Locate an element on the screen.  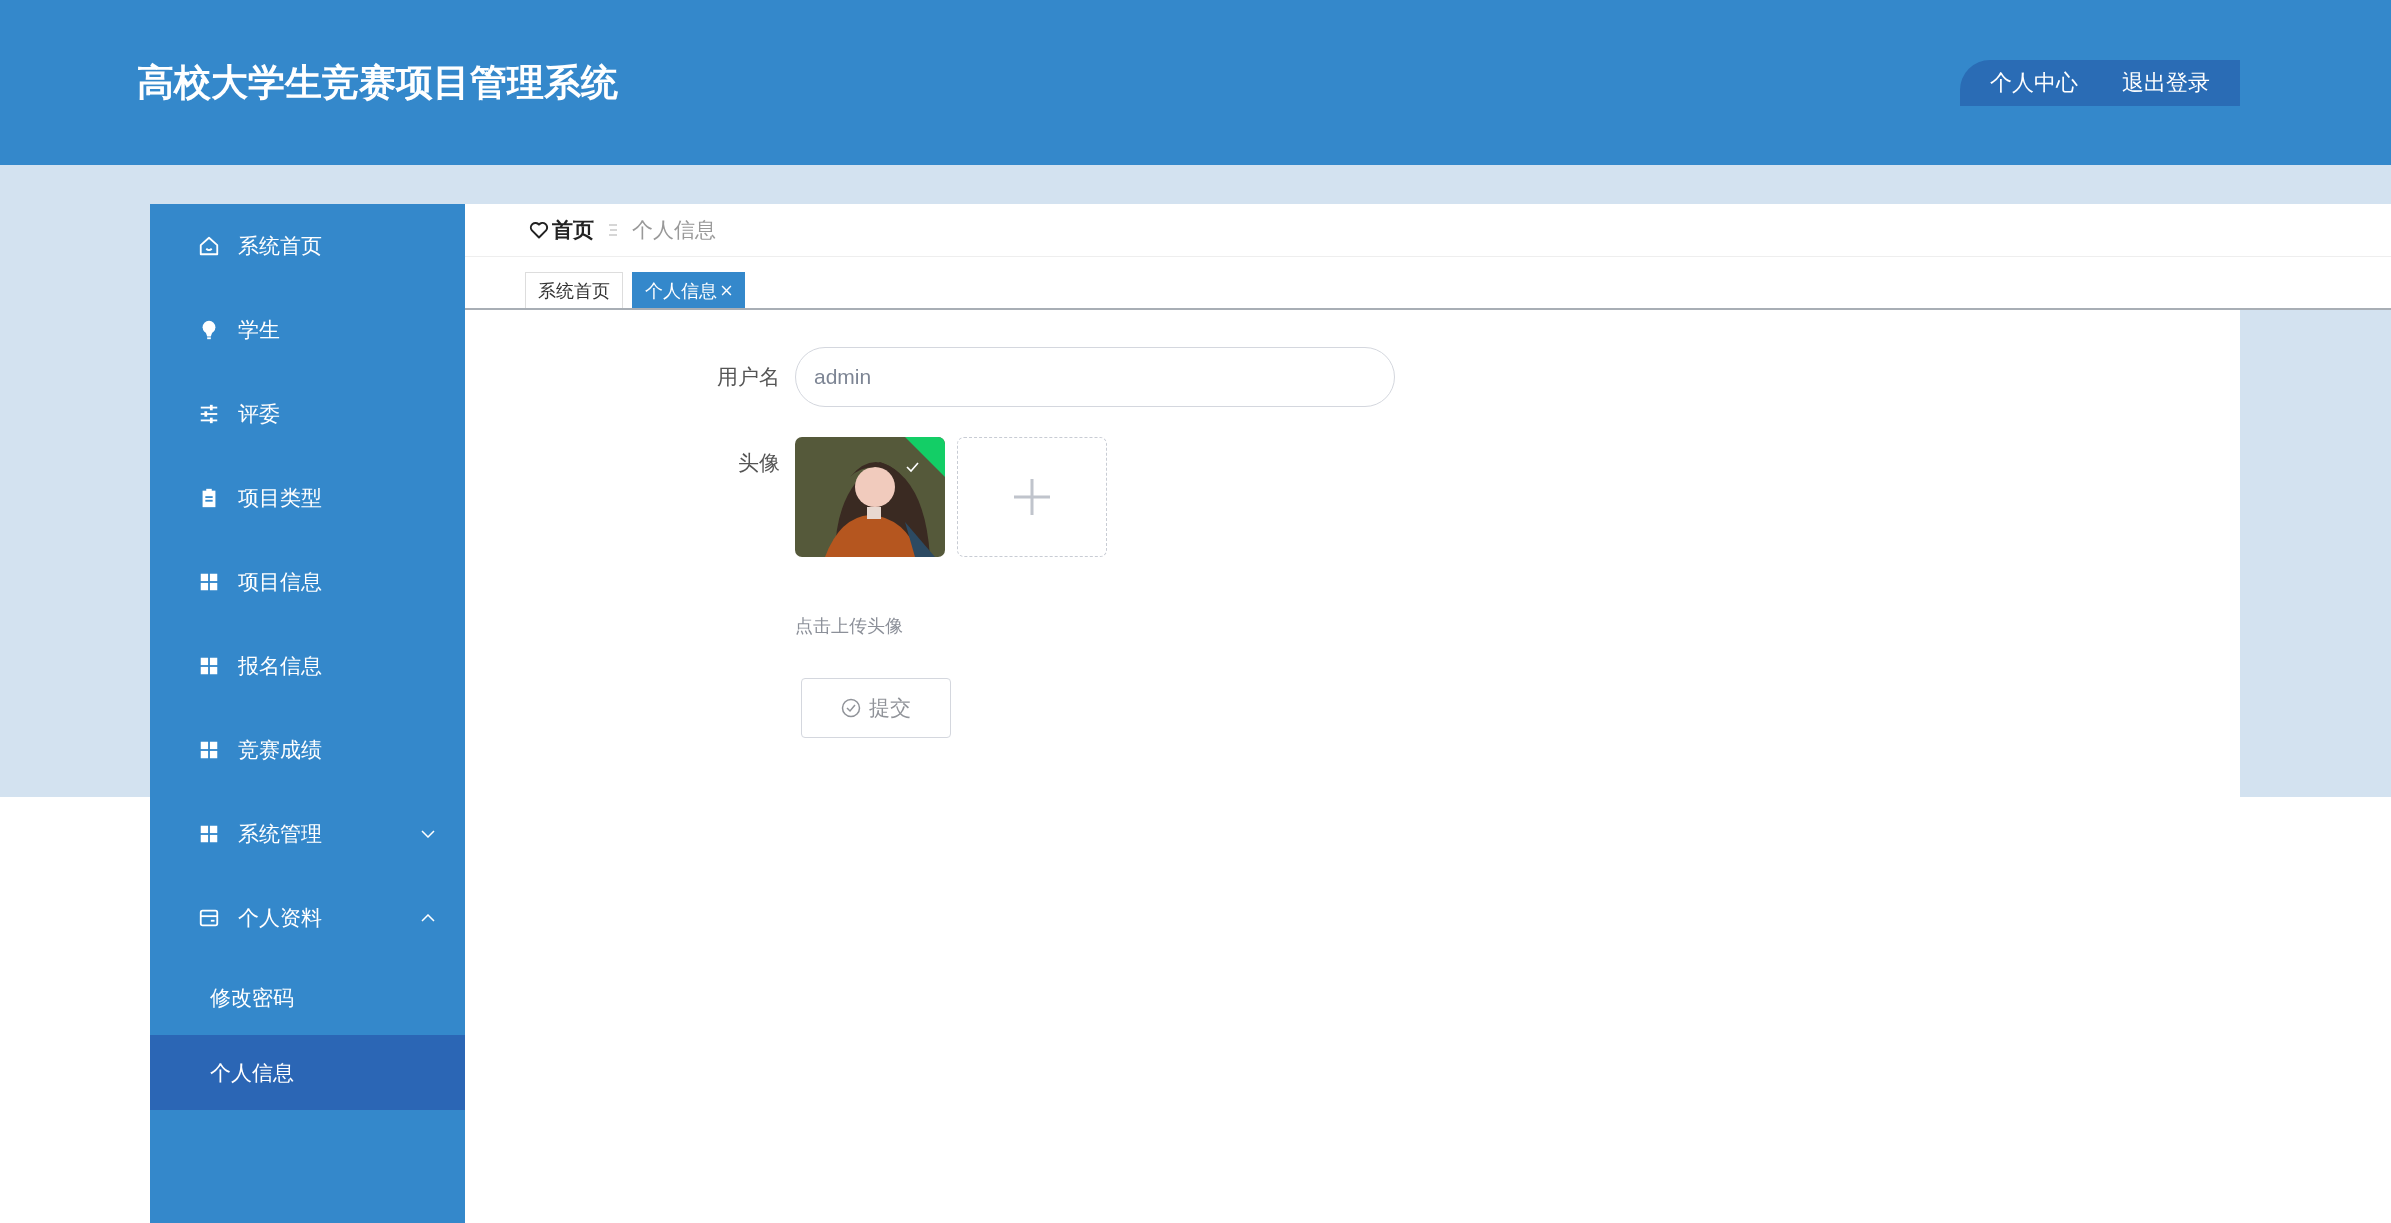
check-circle-icon is located at coordinates (851, 708).